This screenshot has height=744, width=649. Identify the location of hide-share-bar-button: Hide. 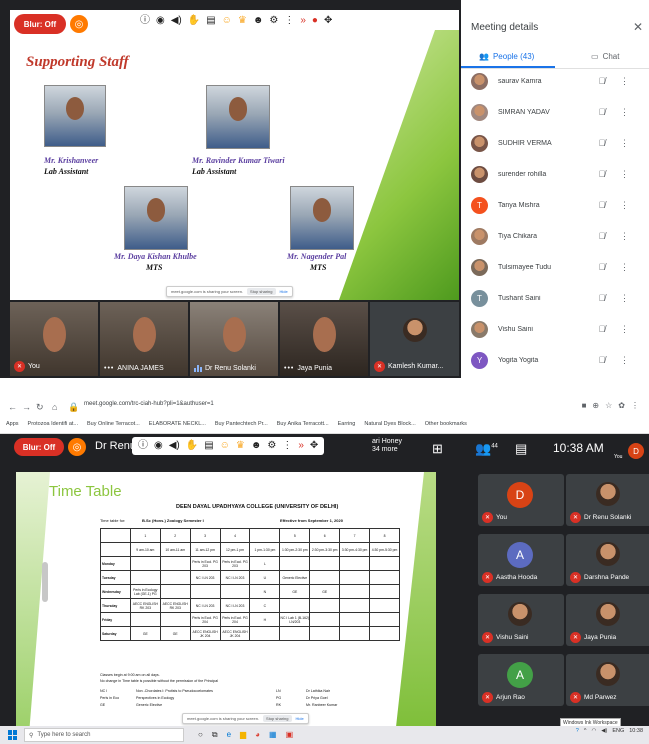
(300, 718).